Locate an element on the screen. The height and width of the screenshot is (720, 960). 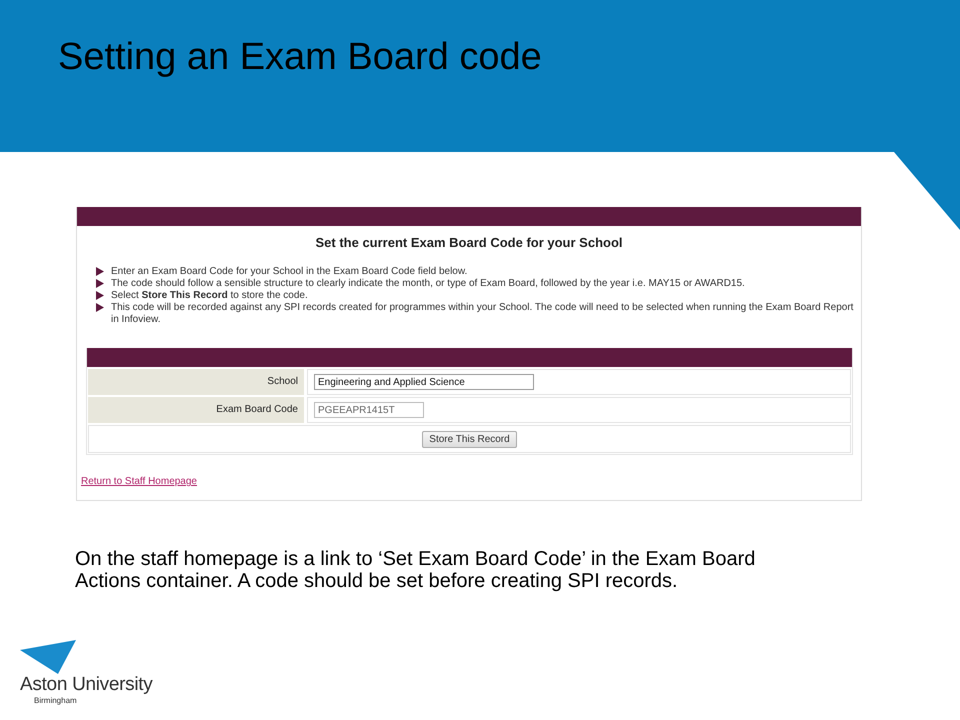
field-label: Exam Board Code is located at coordinates (196, 410).